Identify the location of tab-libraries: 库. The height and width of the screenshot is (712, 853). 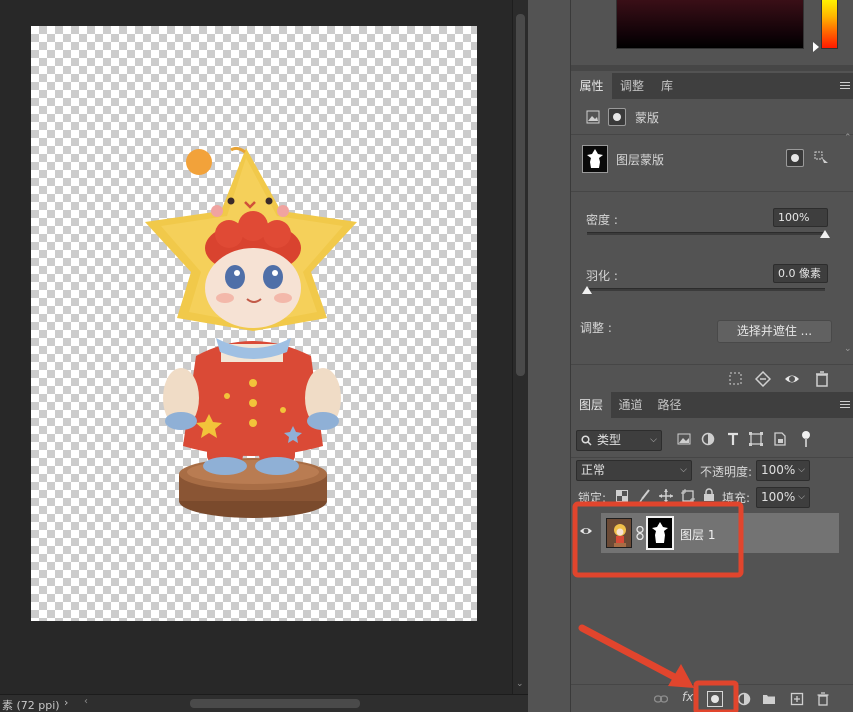
(667, 86).